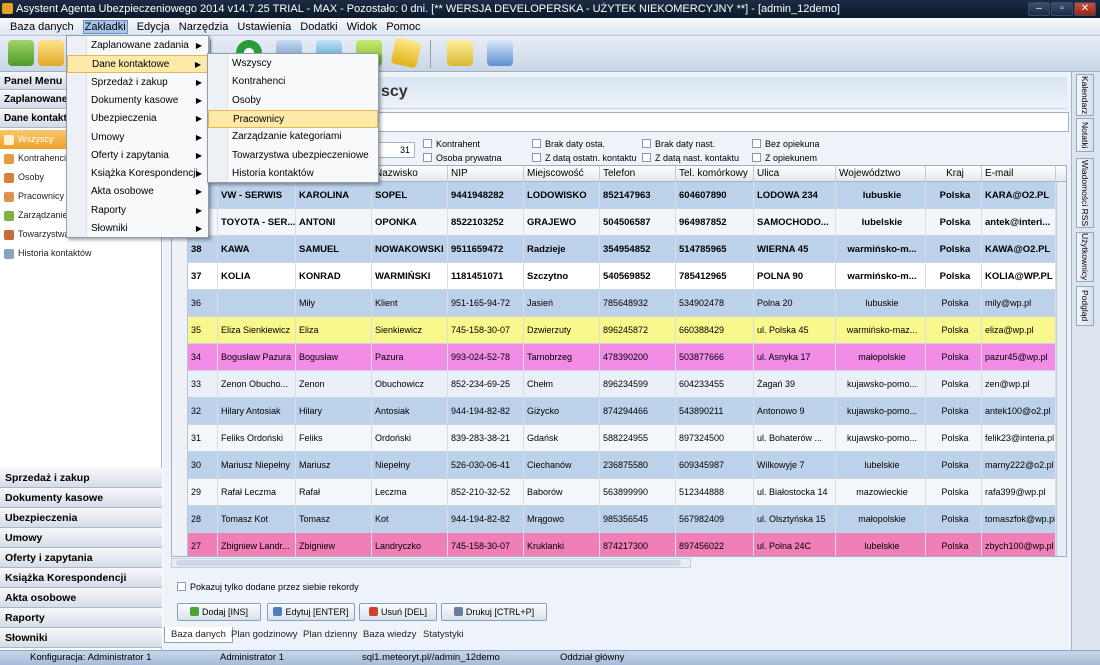  I want to click on add-record-icon, so click(21, 53).